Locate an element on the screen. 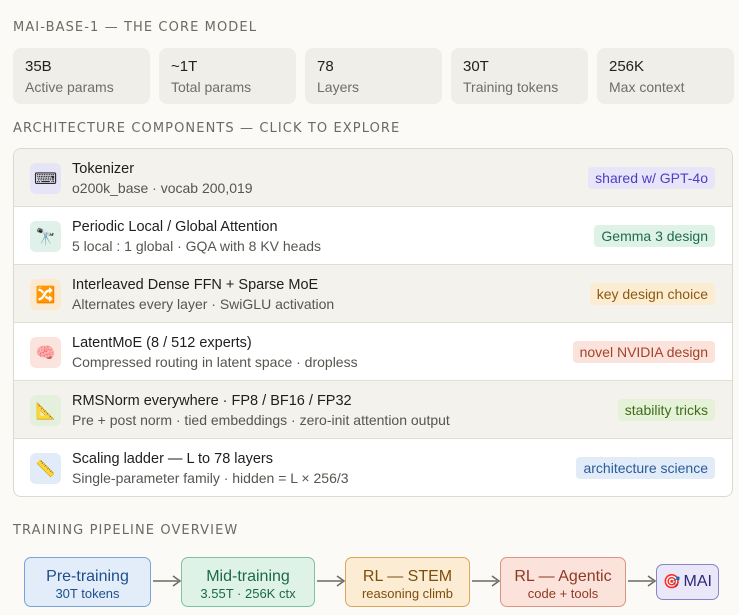  component-title: Periodic Local / Global Attention is located at coordinates (175, 227).